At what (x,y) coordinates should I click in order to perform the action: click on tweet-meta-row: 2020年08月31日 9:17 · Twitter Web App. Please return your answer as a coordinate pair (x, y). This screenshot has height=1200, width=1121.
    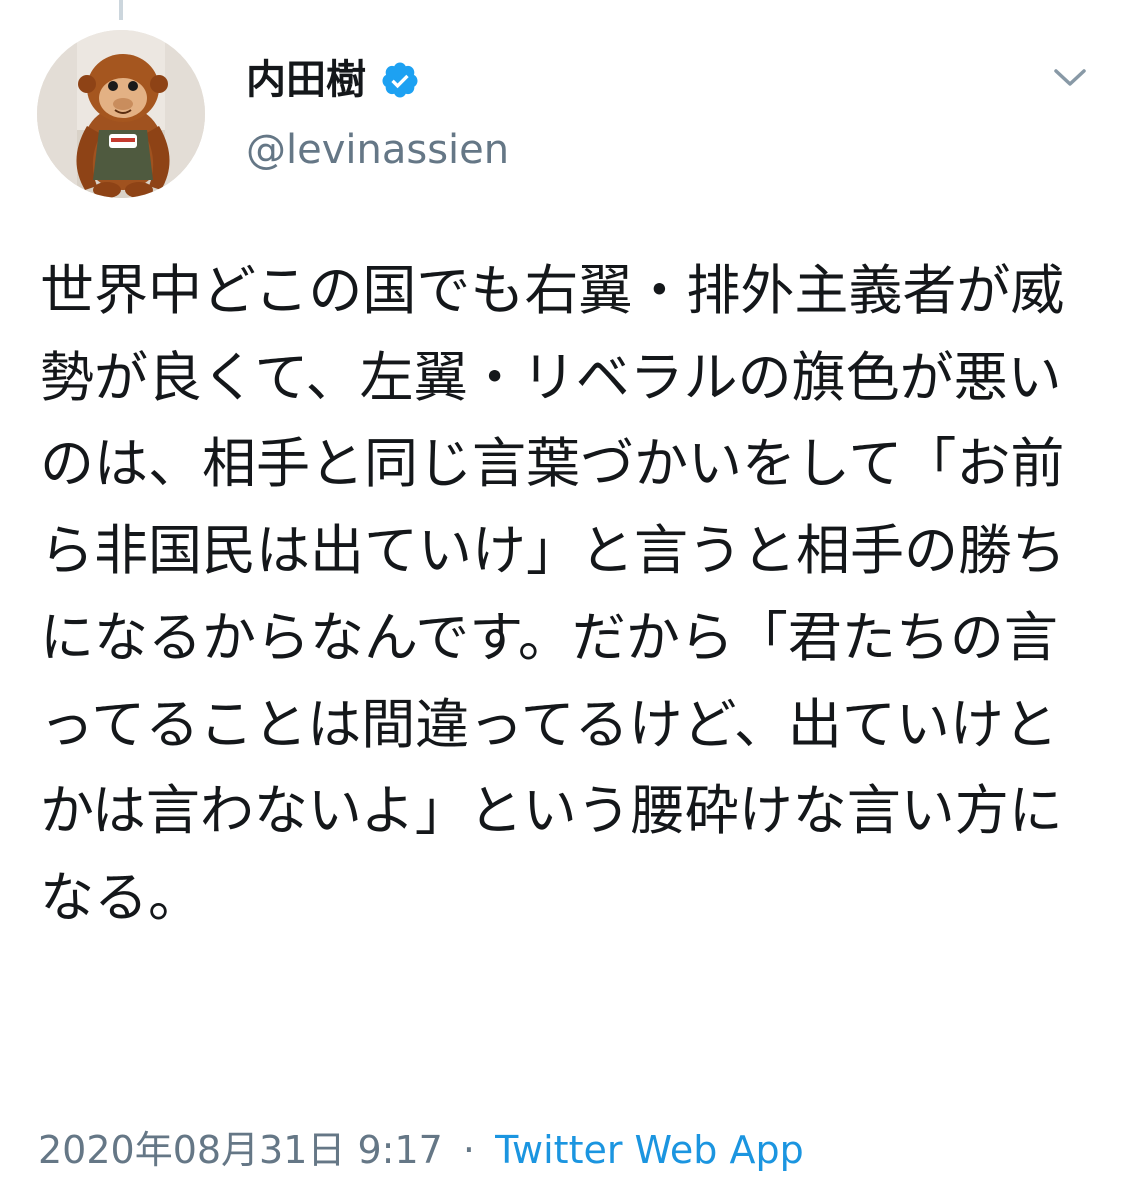
    Looking at the image, I should click on (421, 1150).